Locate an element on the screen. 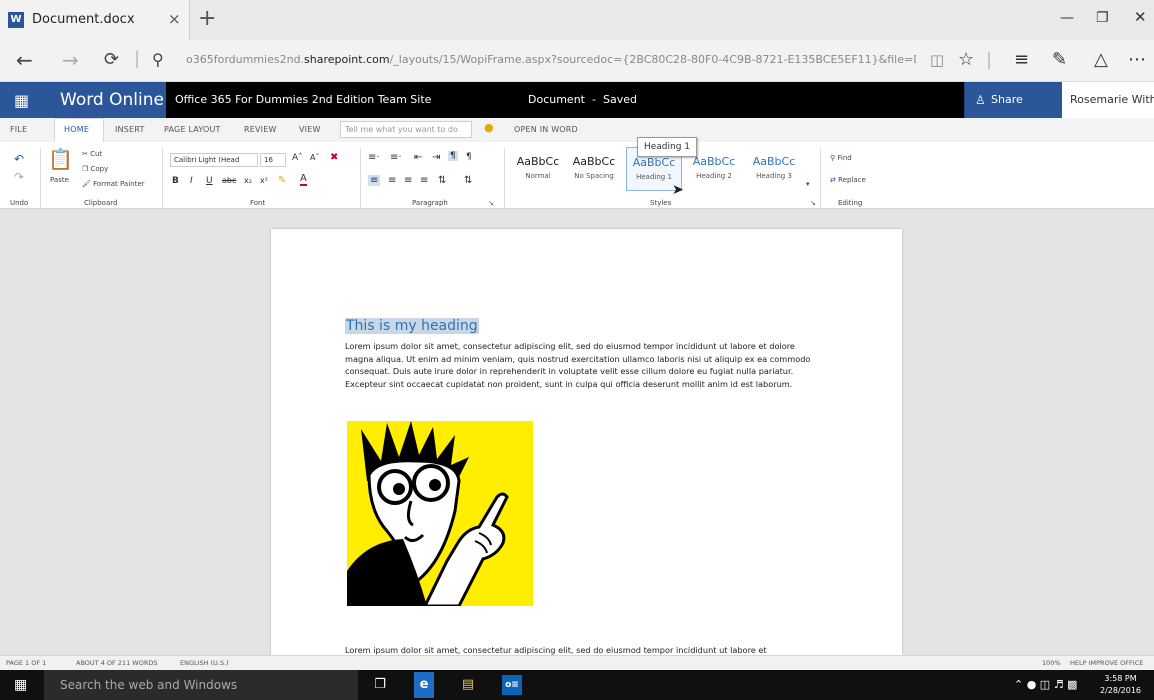 The width and height of the screenshot is (1154, 700). format-painter-button: 🖌 Format Painter is located at coordinates (113, 184).